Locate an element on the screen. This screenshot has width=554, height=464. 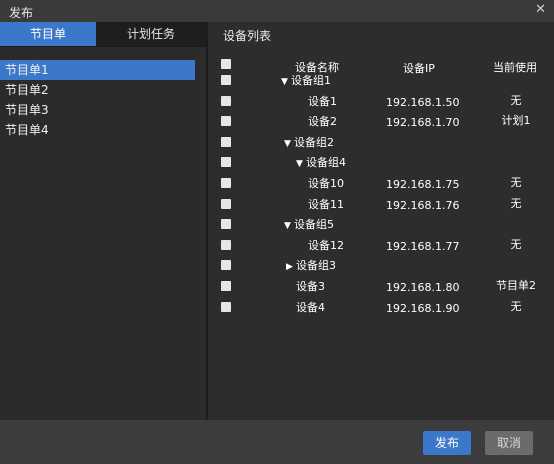
device-in-use: 节目单2 is located at coordinates (516, 285).